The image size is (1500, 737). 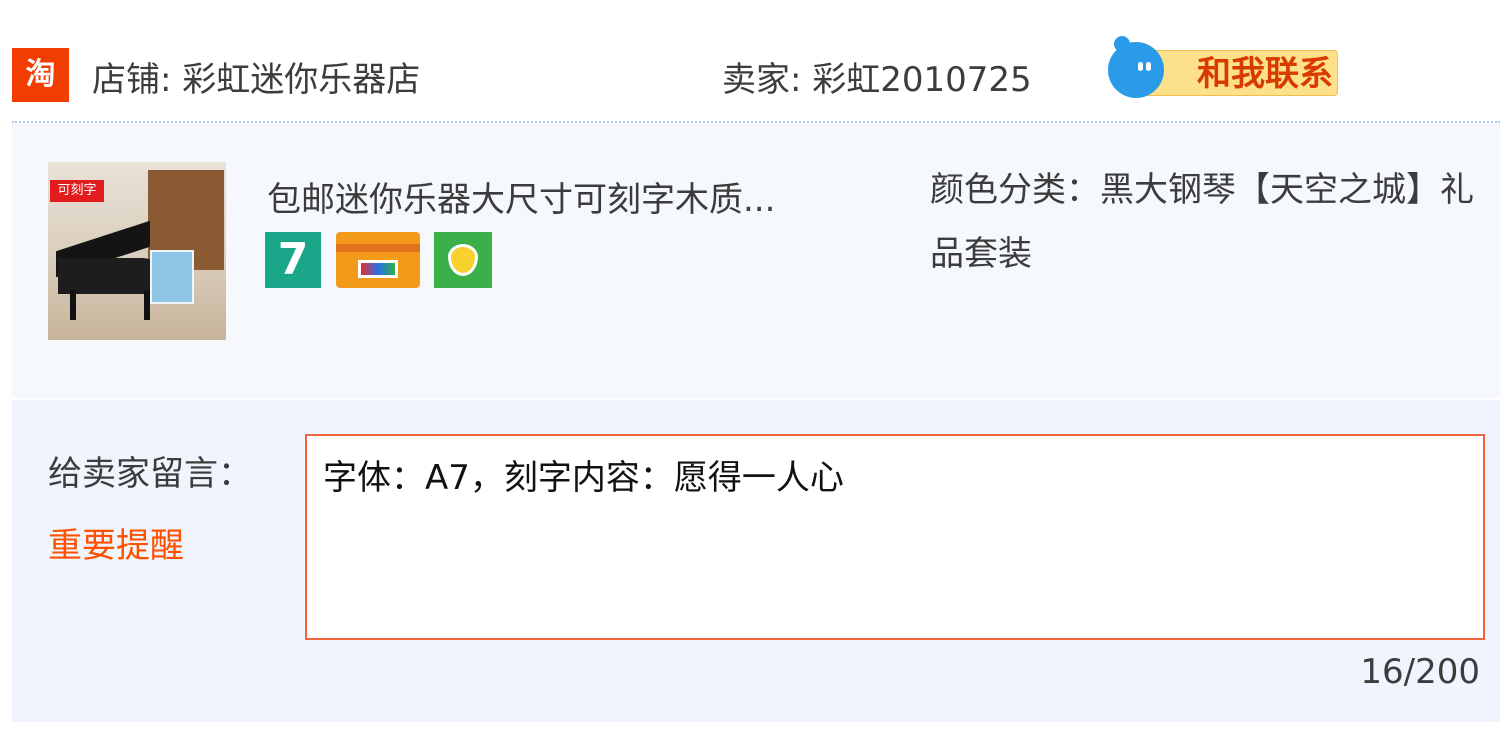 What do you see at coordinates (756, 122) in the screenshot?
I see `header-divider` at bounding box center [756, 122].